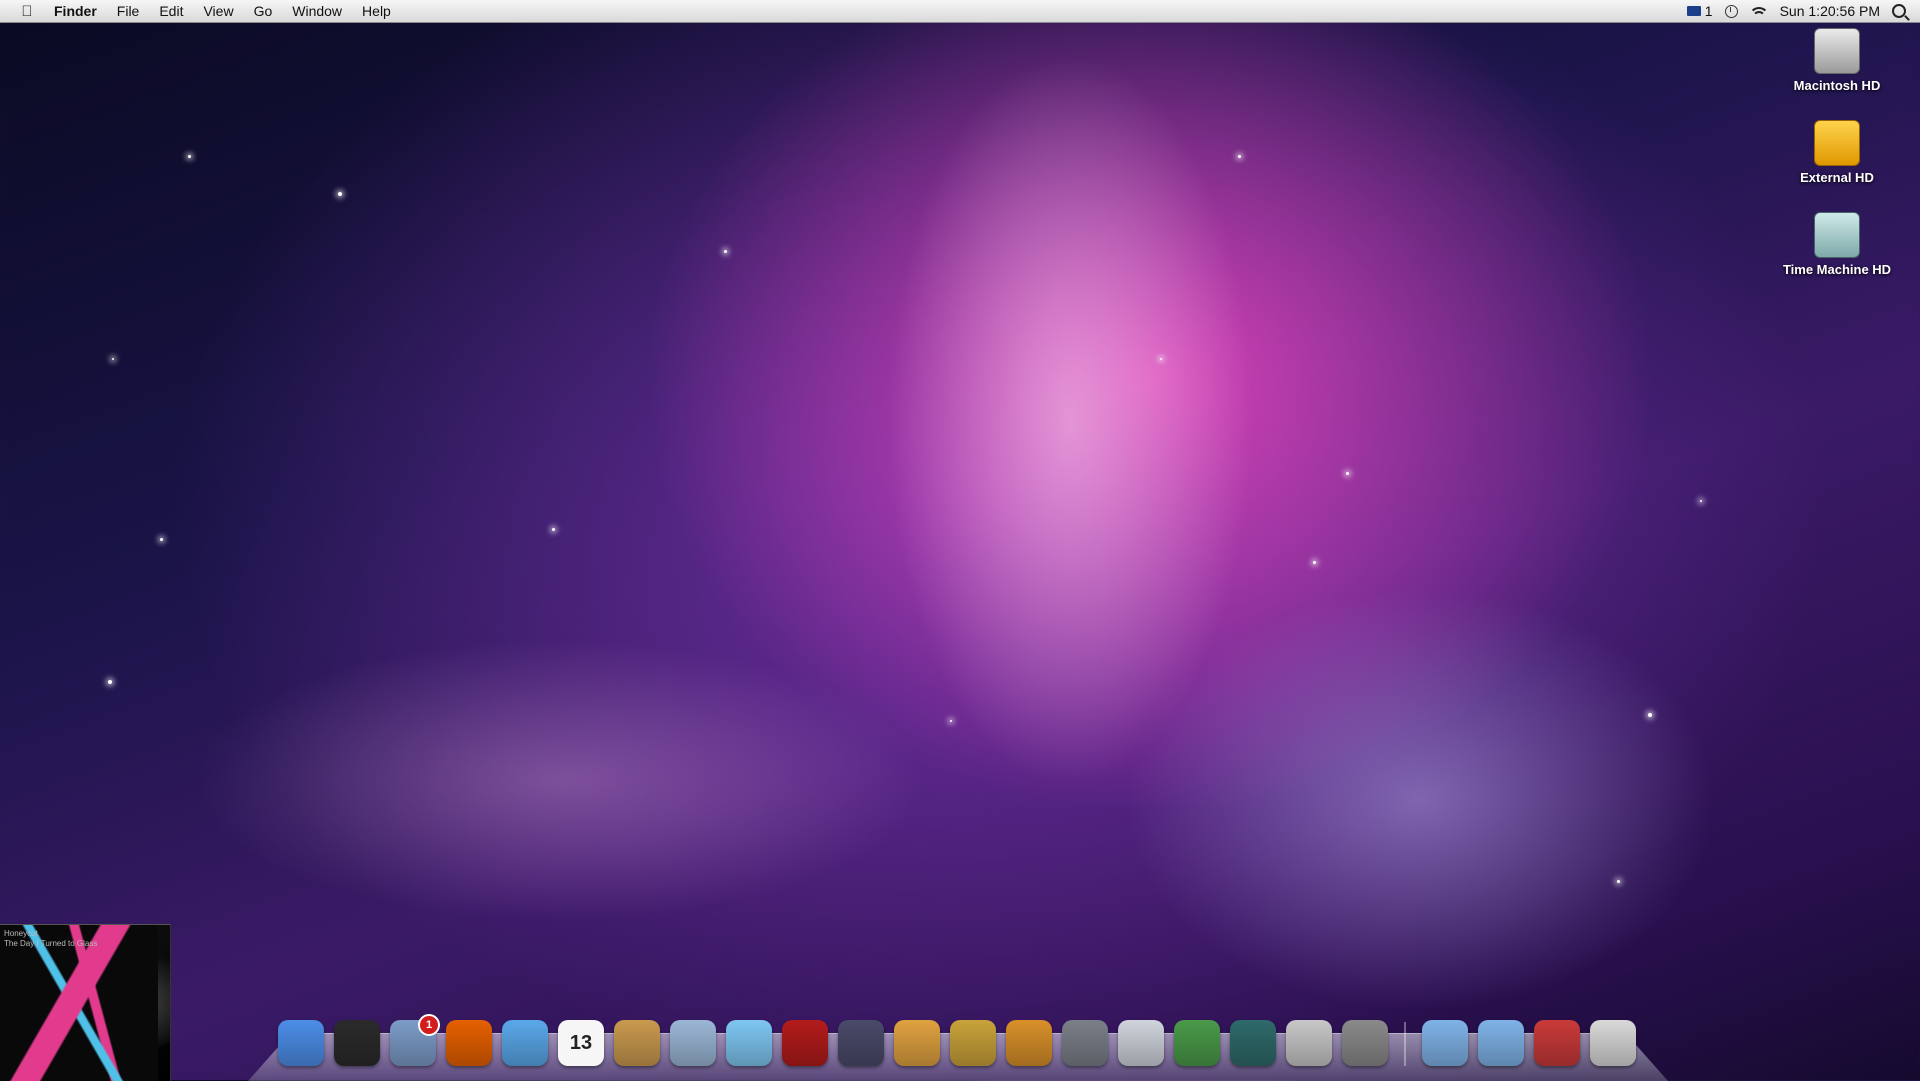  I want to click on menu-view: View, so click(218, 11).